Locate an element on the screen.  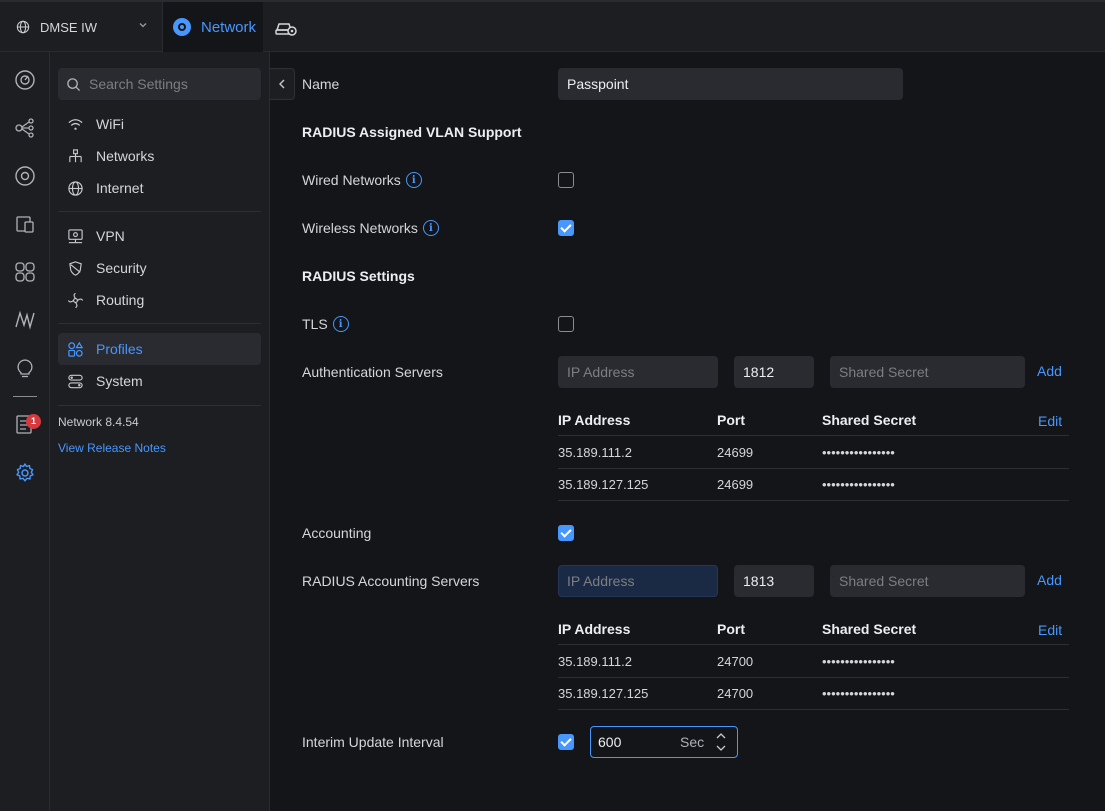
rail-divider is located at coordinates (25, 396).